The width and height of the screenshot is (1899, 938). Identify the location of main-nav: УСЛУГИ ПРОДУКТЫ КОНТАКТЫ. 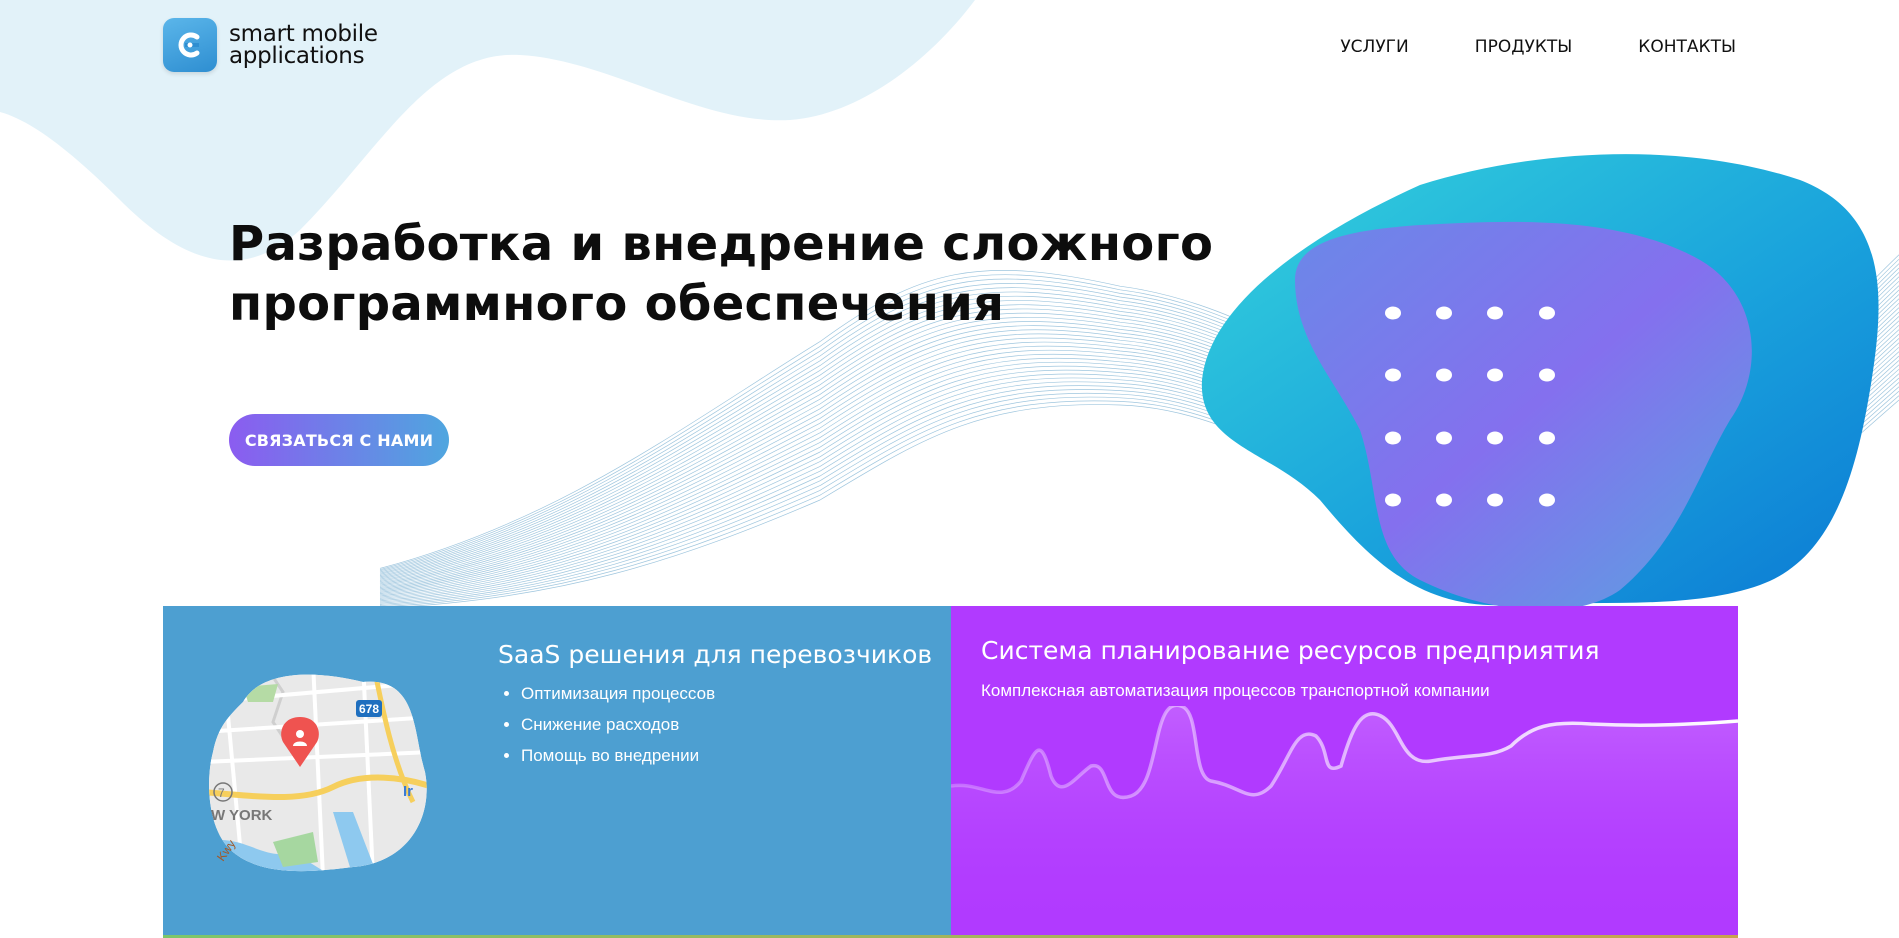
(1538, 47).